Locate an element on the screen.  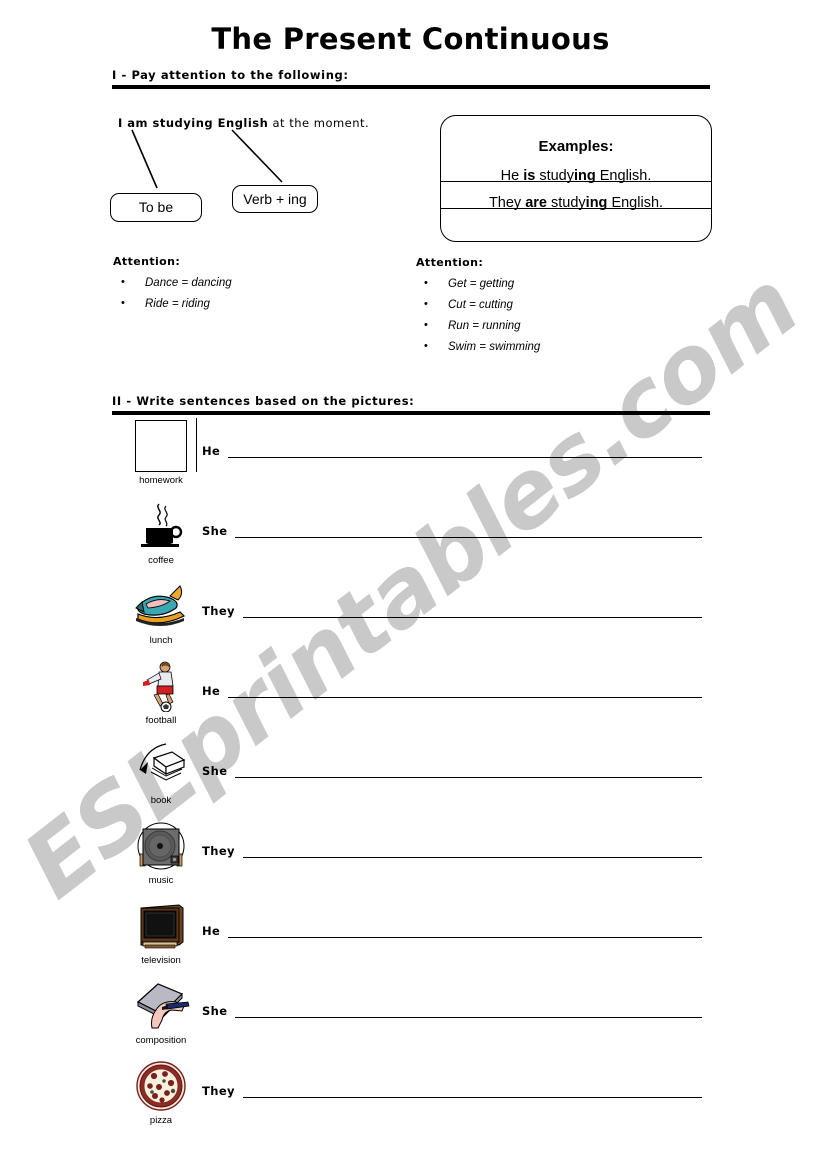
writing-hand-icon is located at coordinates (161, 1006).